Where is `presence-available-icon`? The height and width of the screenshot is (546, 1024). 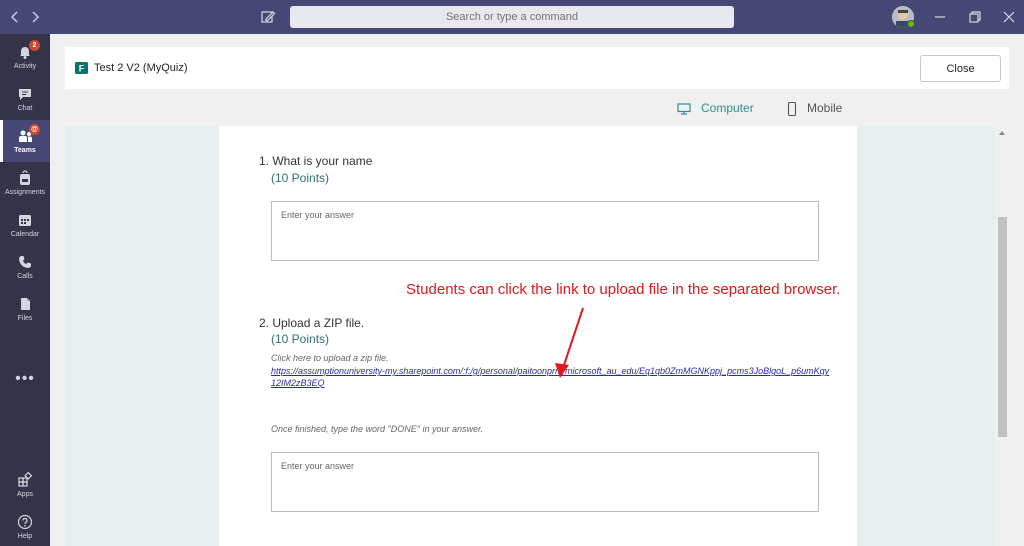
presence-available-icon is located at coordinates (911, 24).